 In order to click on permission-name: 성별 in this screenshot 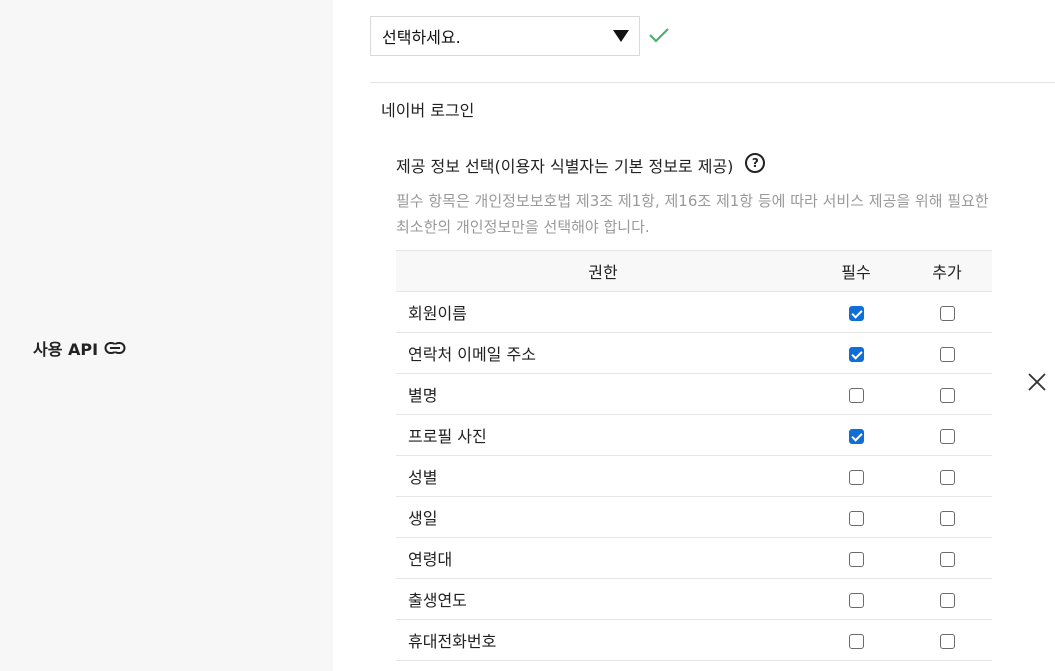, I will do `click(603, 476)`.